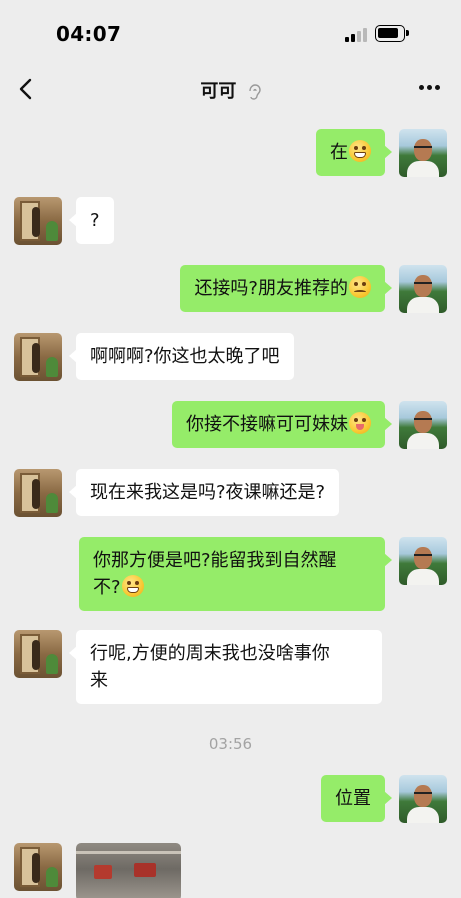  I want to click on message-text-line: 你那方便是吧?能留我到自然醒, so click(215, 560).